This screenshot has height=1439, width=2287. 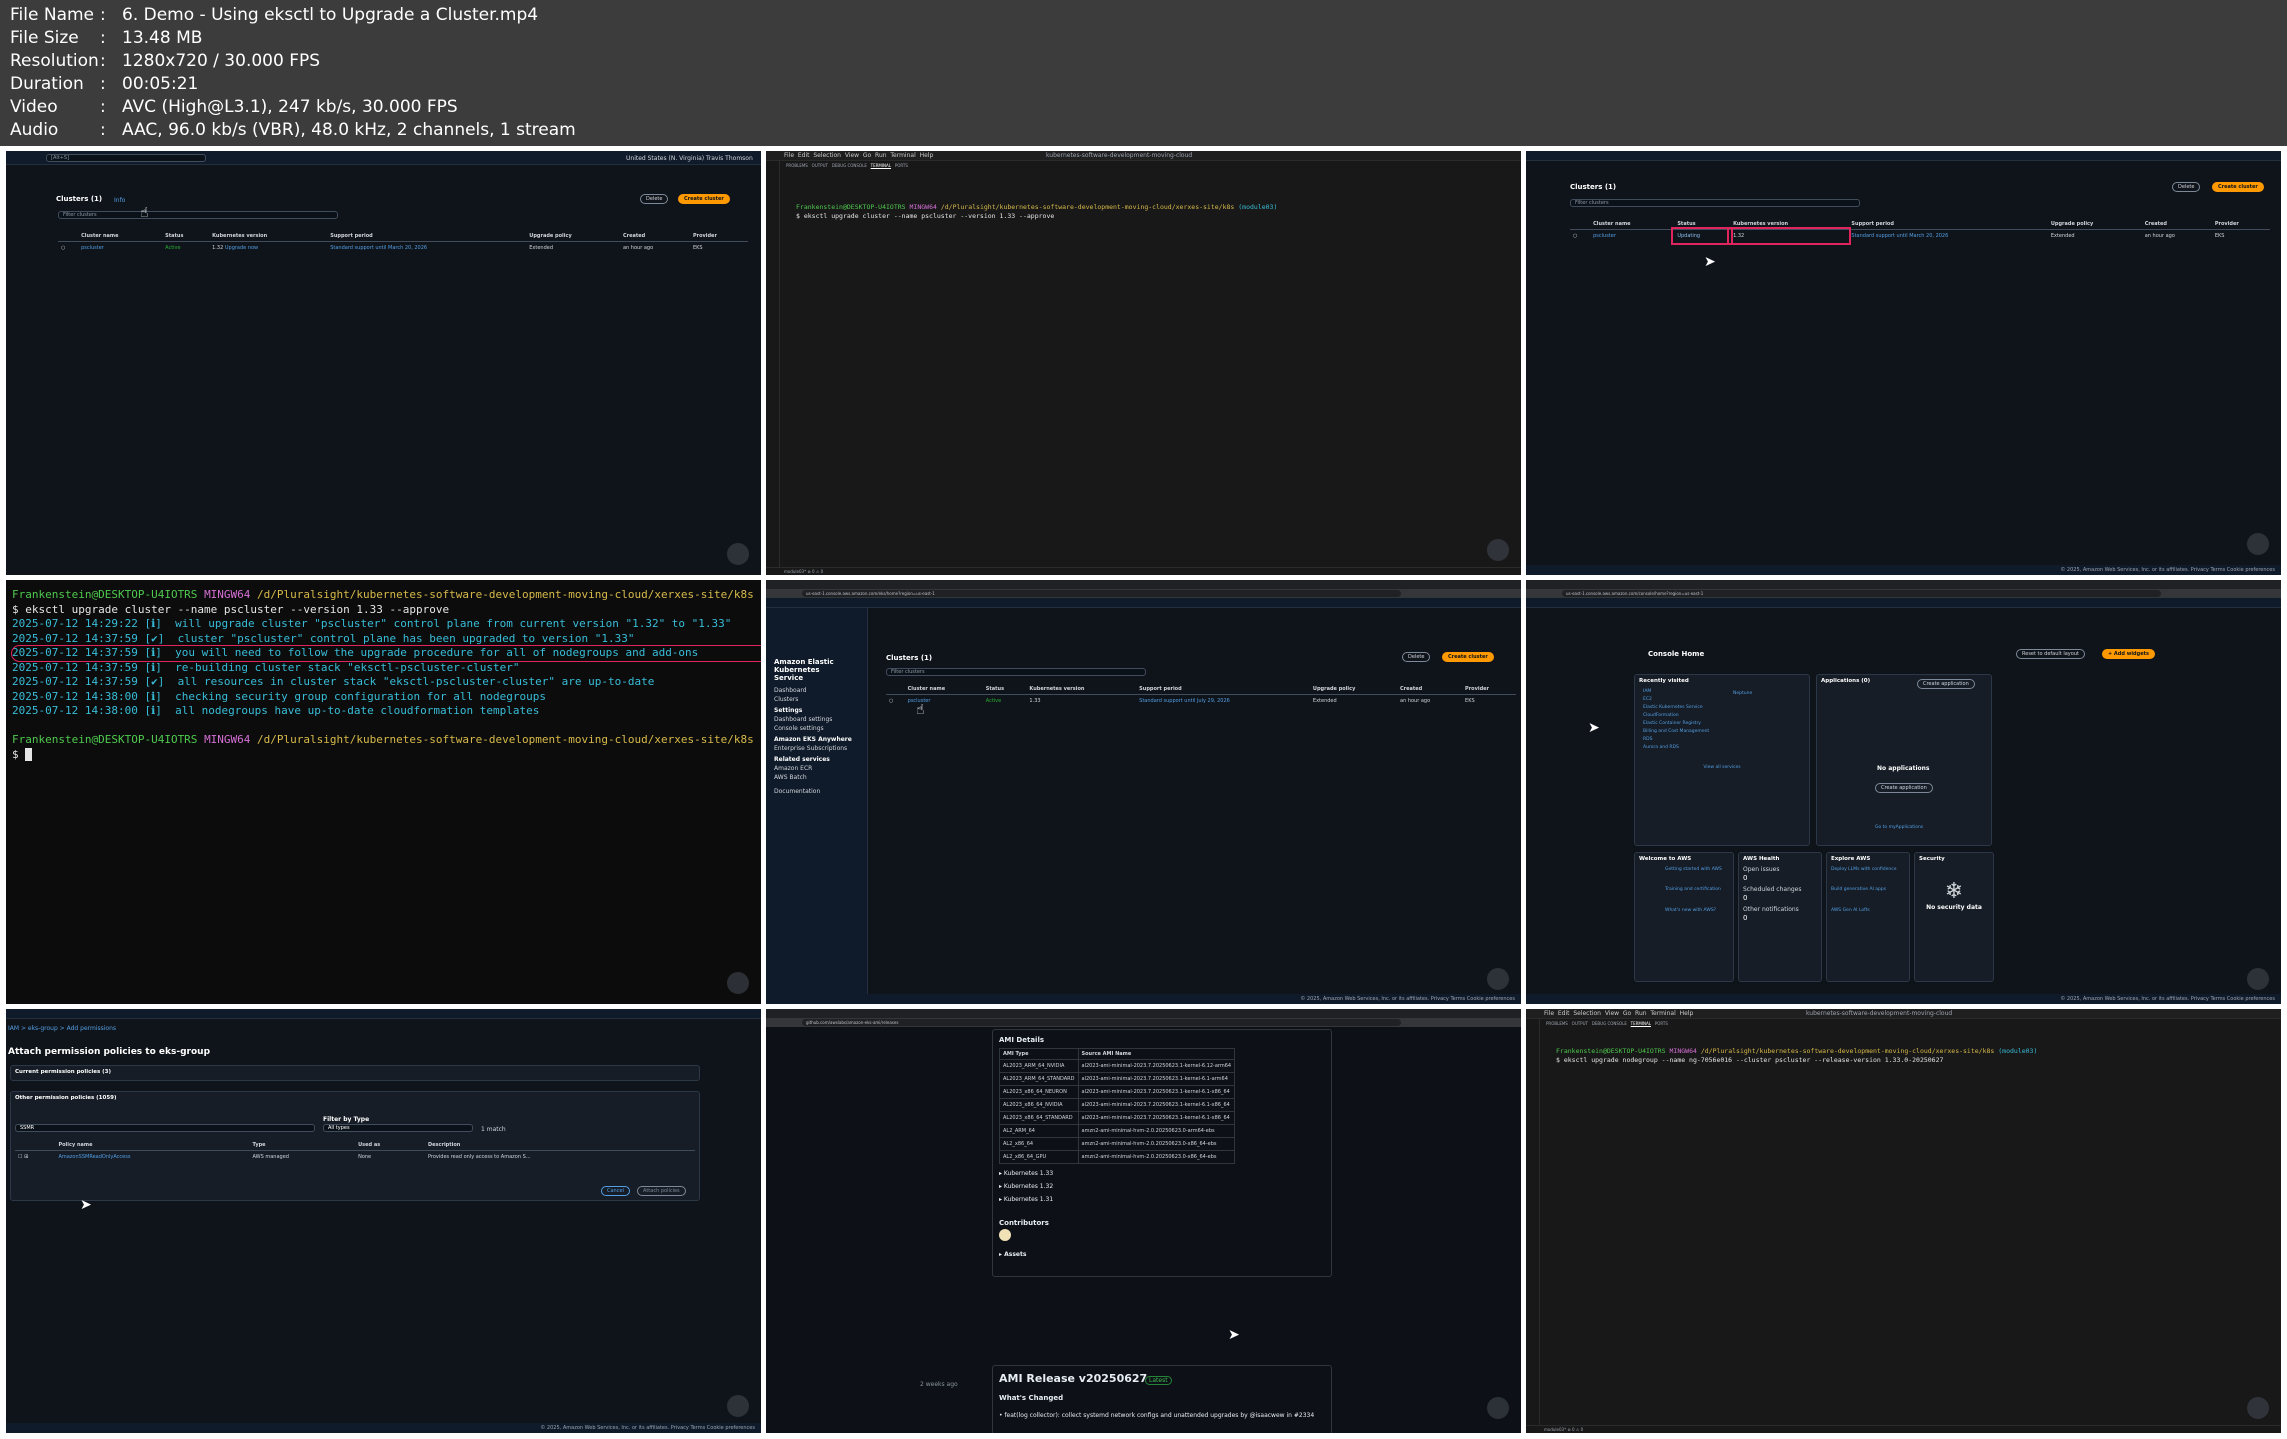 I want to click on policy-search-input: SSMR, so click(x=165, y=1128).